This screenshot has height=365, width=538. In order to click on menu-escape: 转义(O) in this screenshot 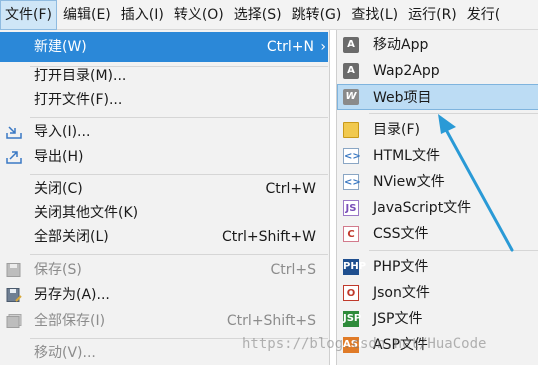, I will do `click(199, 15)`.